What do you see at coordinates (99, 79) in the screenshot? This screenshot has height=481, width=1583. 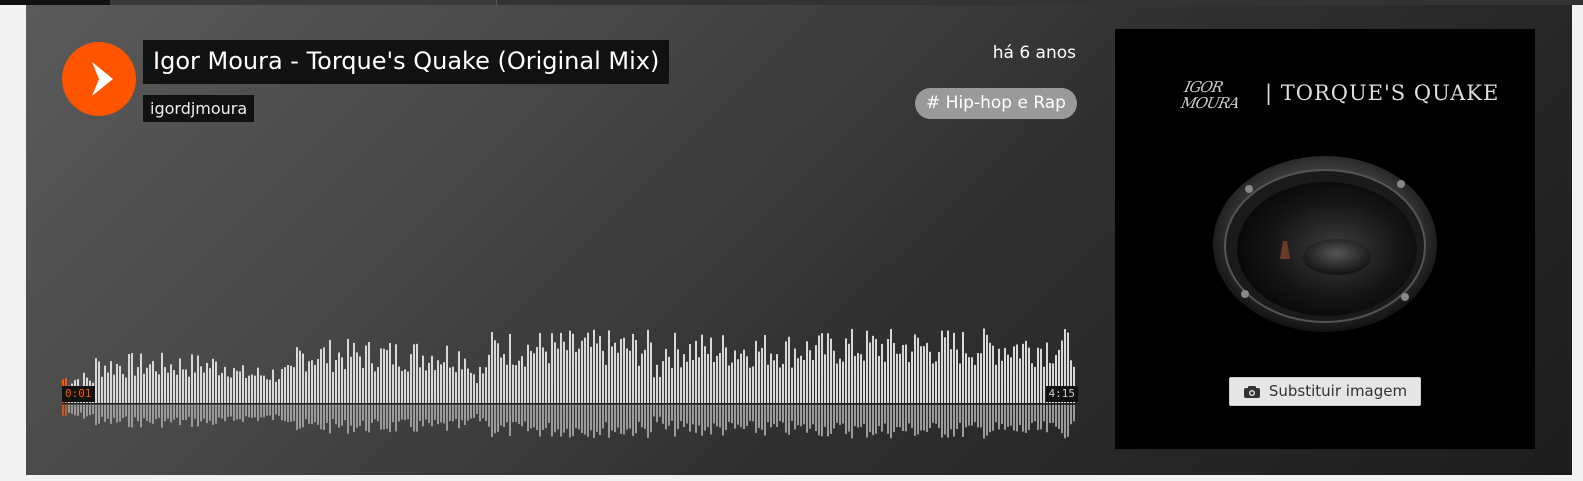 I see `play-button` at bounding box center [99, 79].